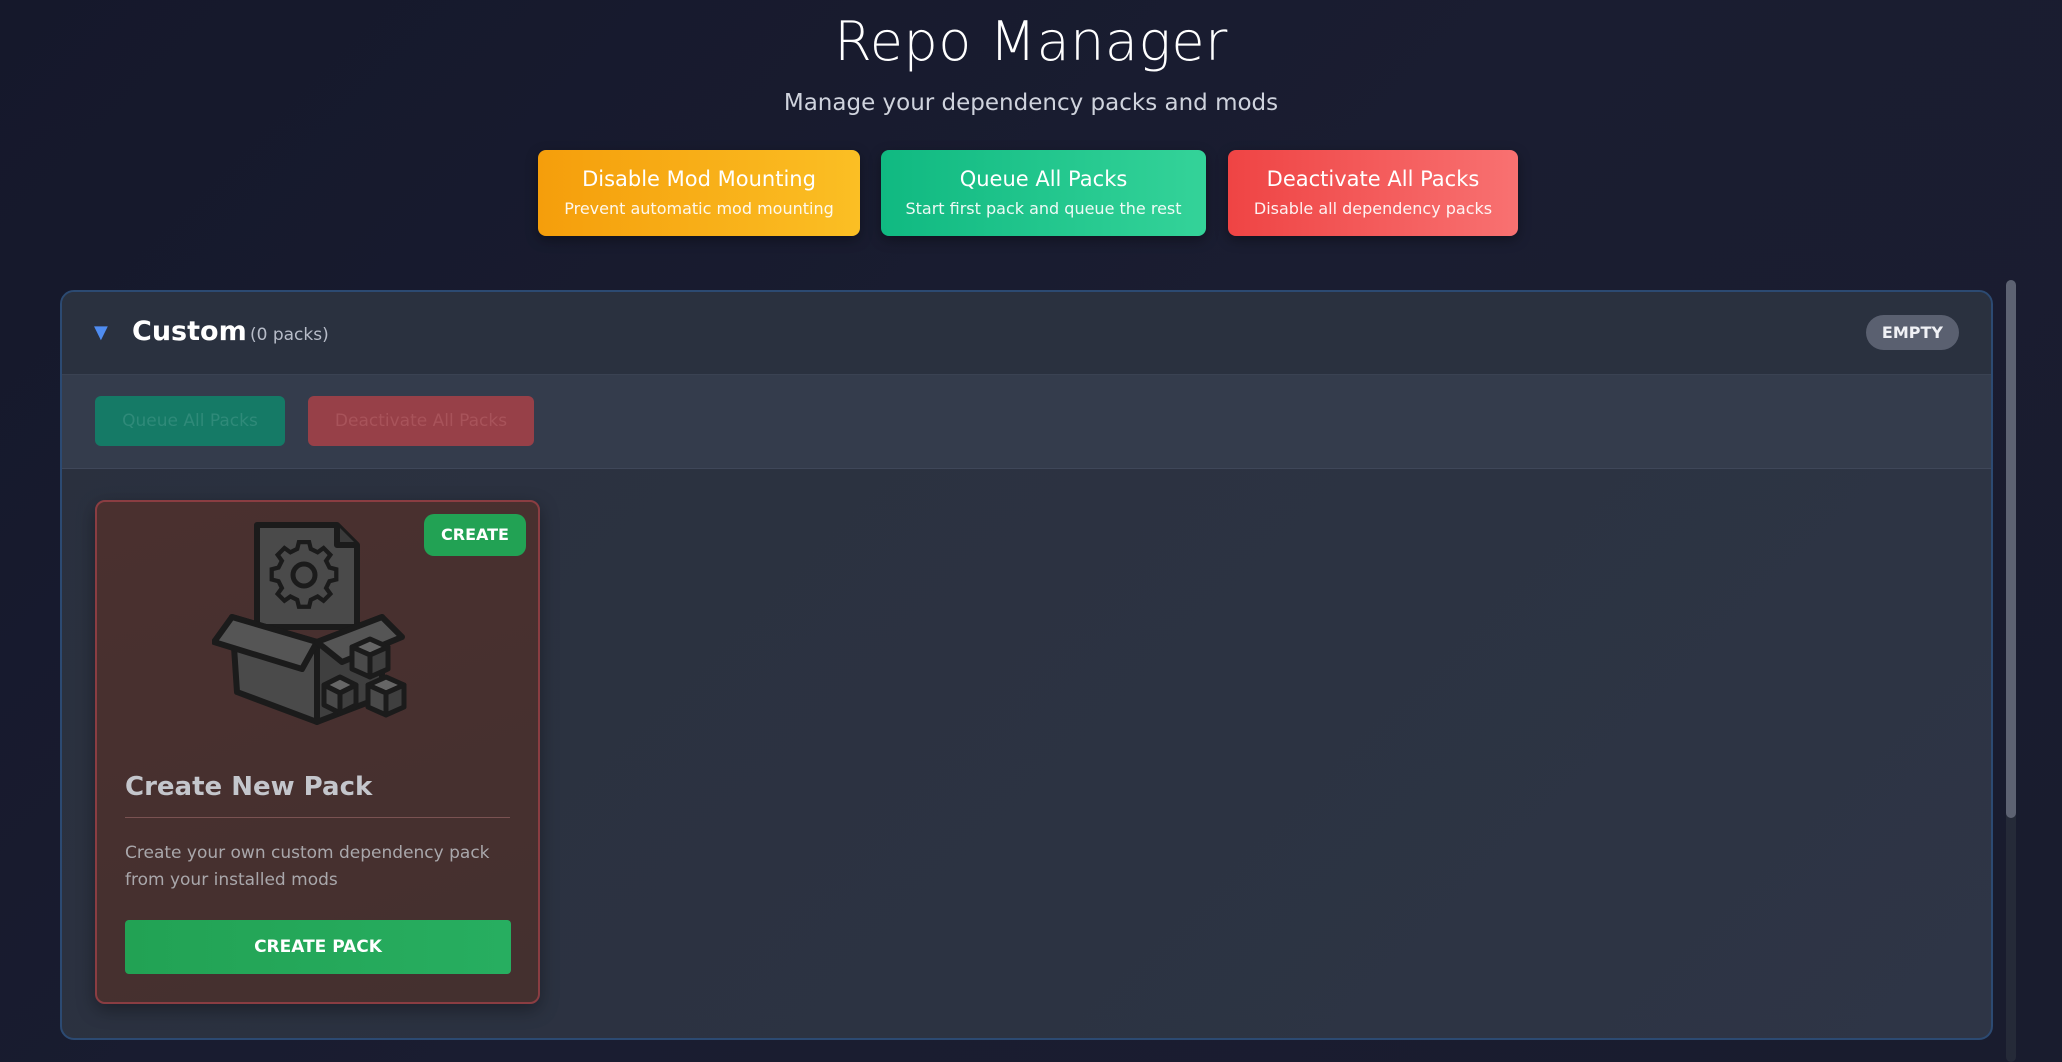 This screenshot has width=2062, height=1062. I want to click on card-divider, so click(317, 817).